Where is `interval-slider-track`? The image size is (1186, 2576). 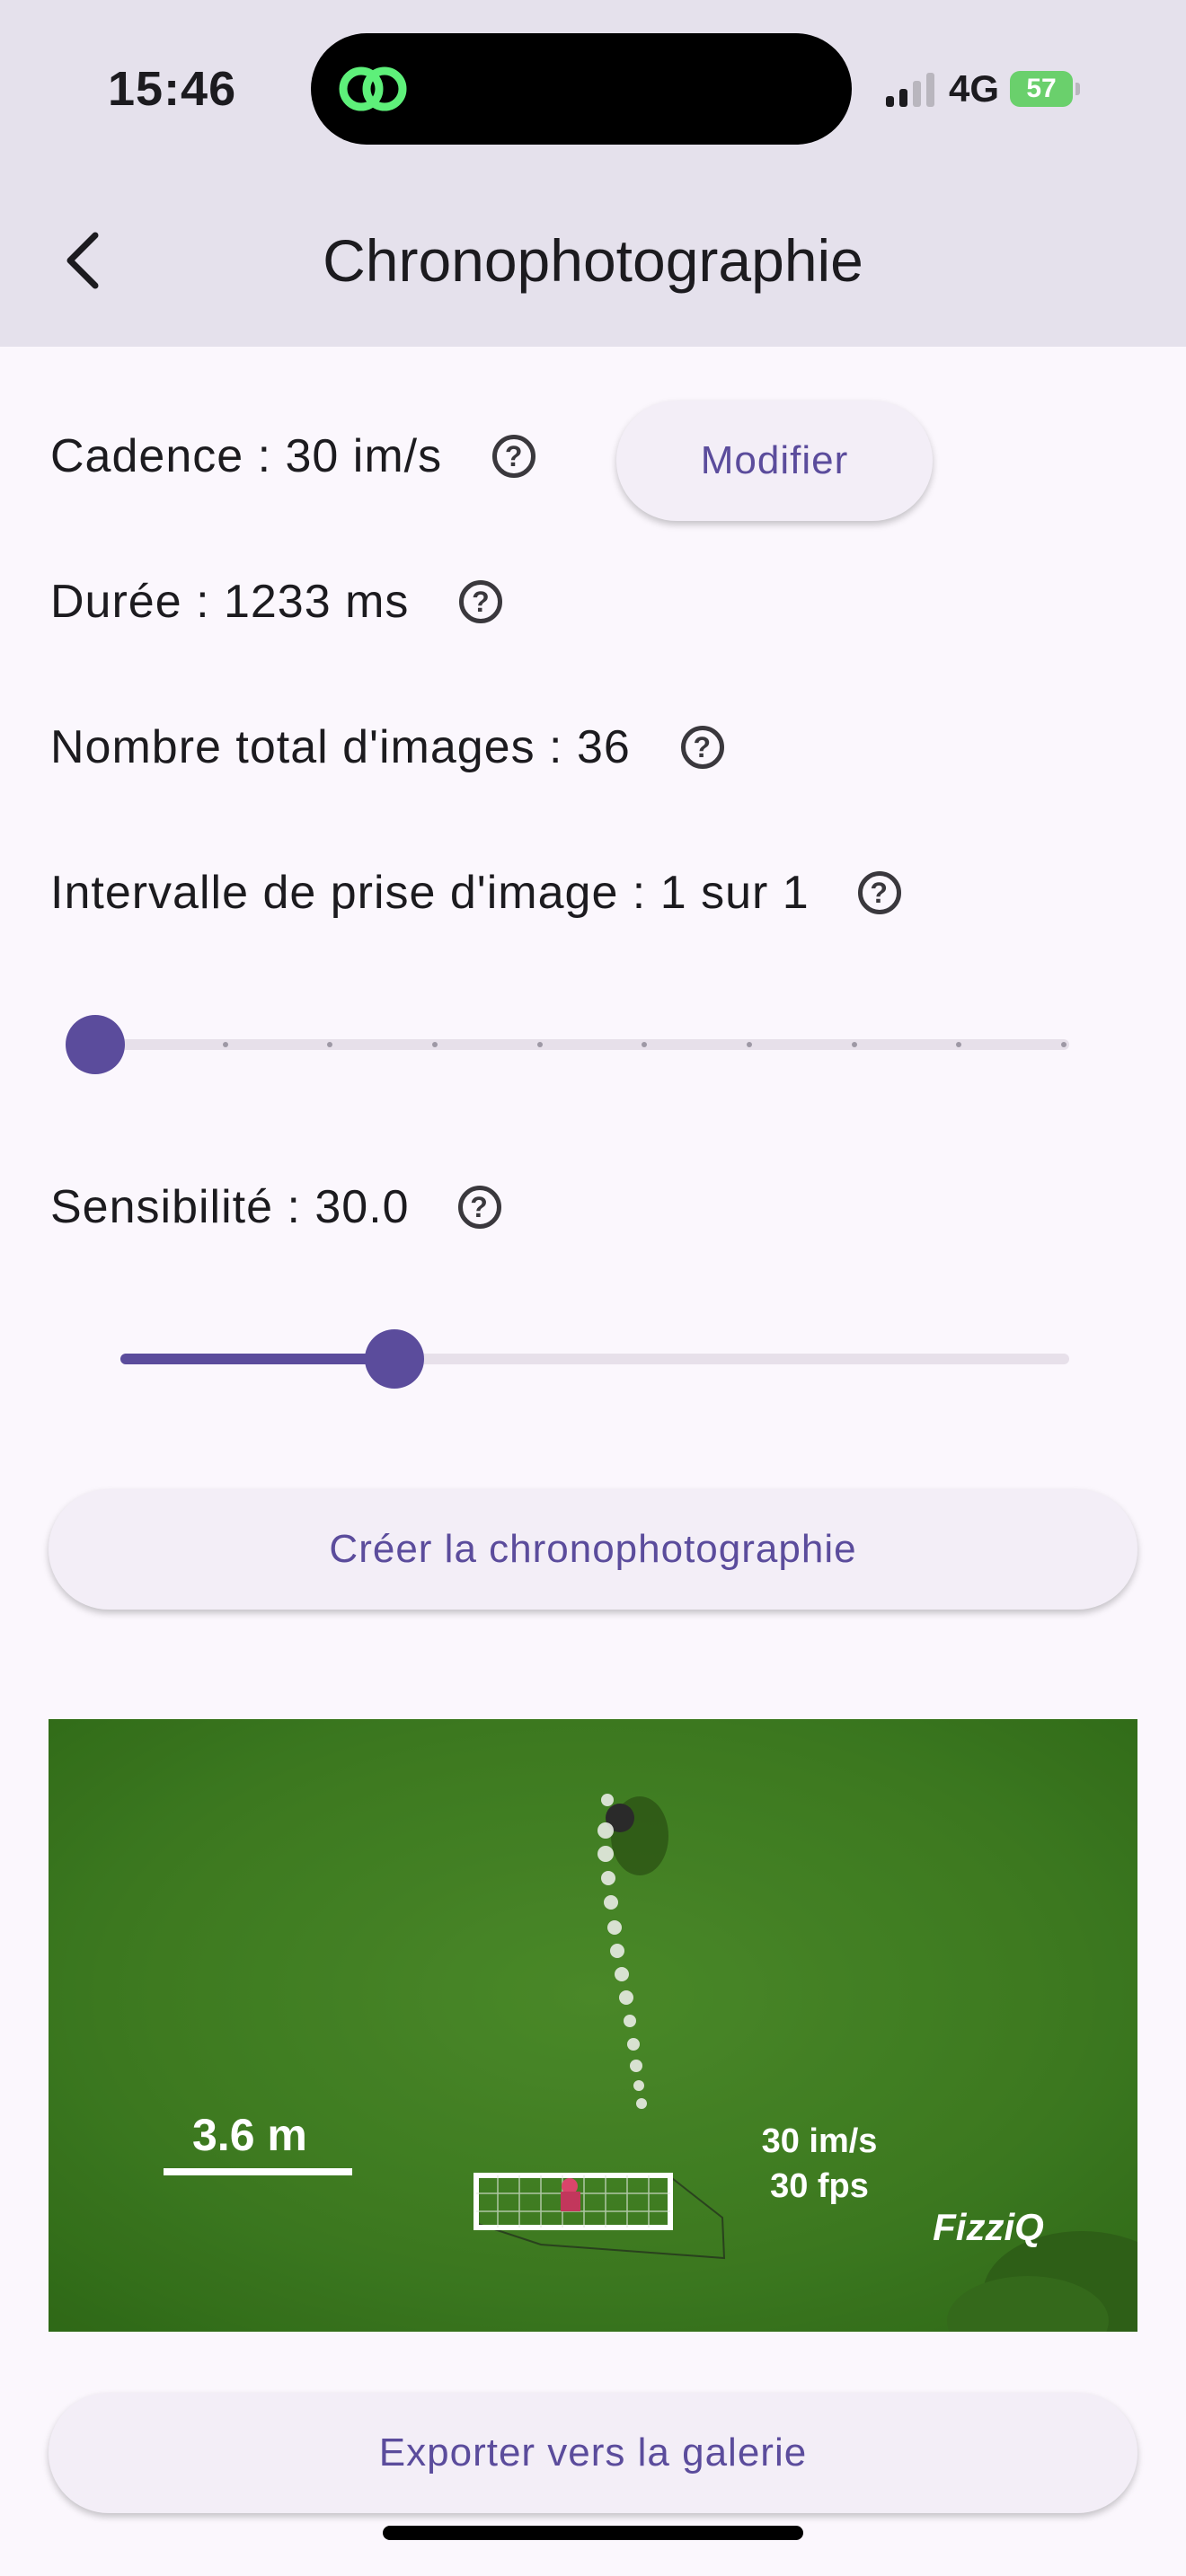 interval-slider-track is located at coordinates (594, 1044).